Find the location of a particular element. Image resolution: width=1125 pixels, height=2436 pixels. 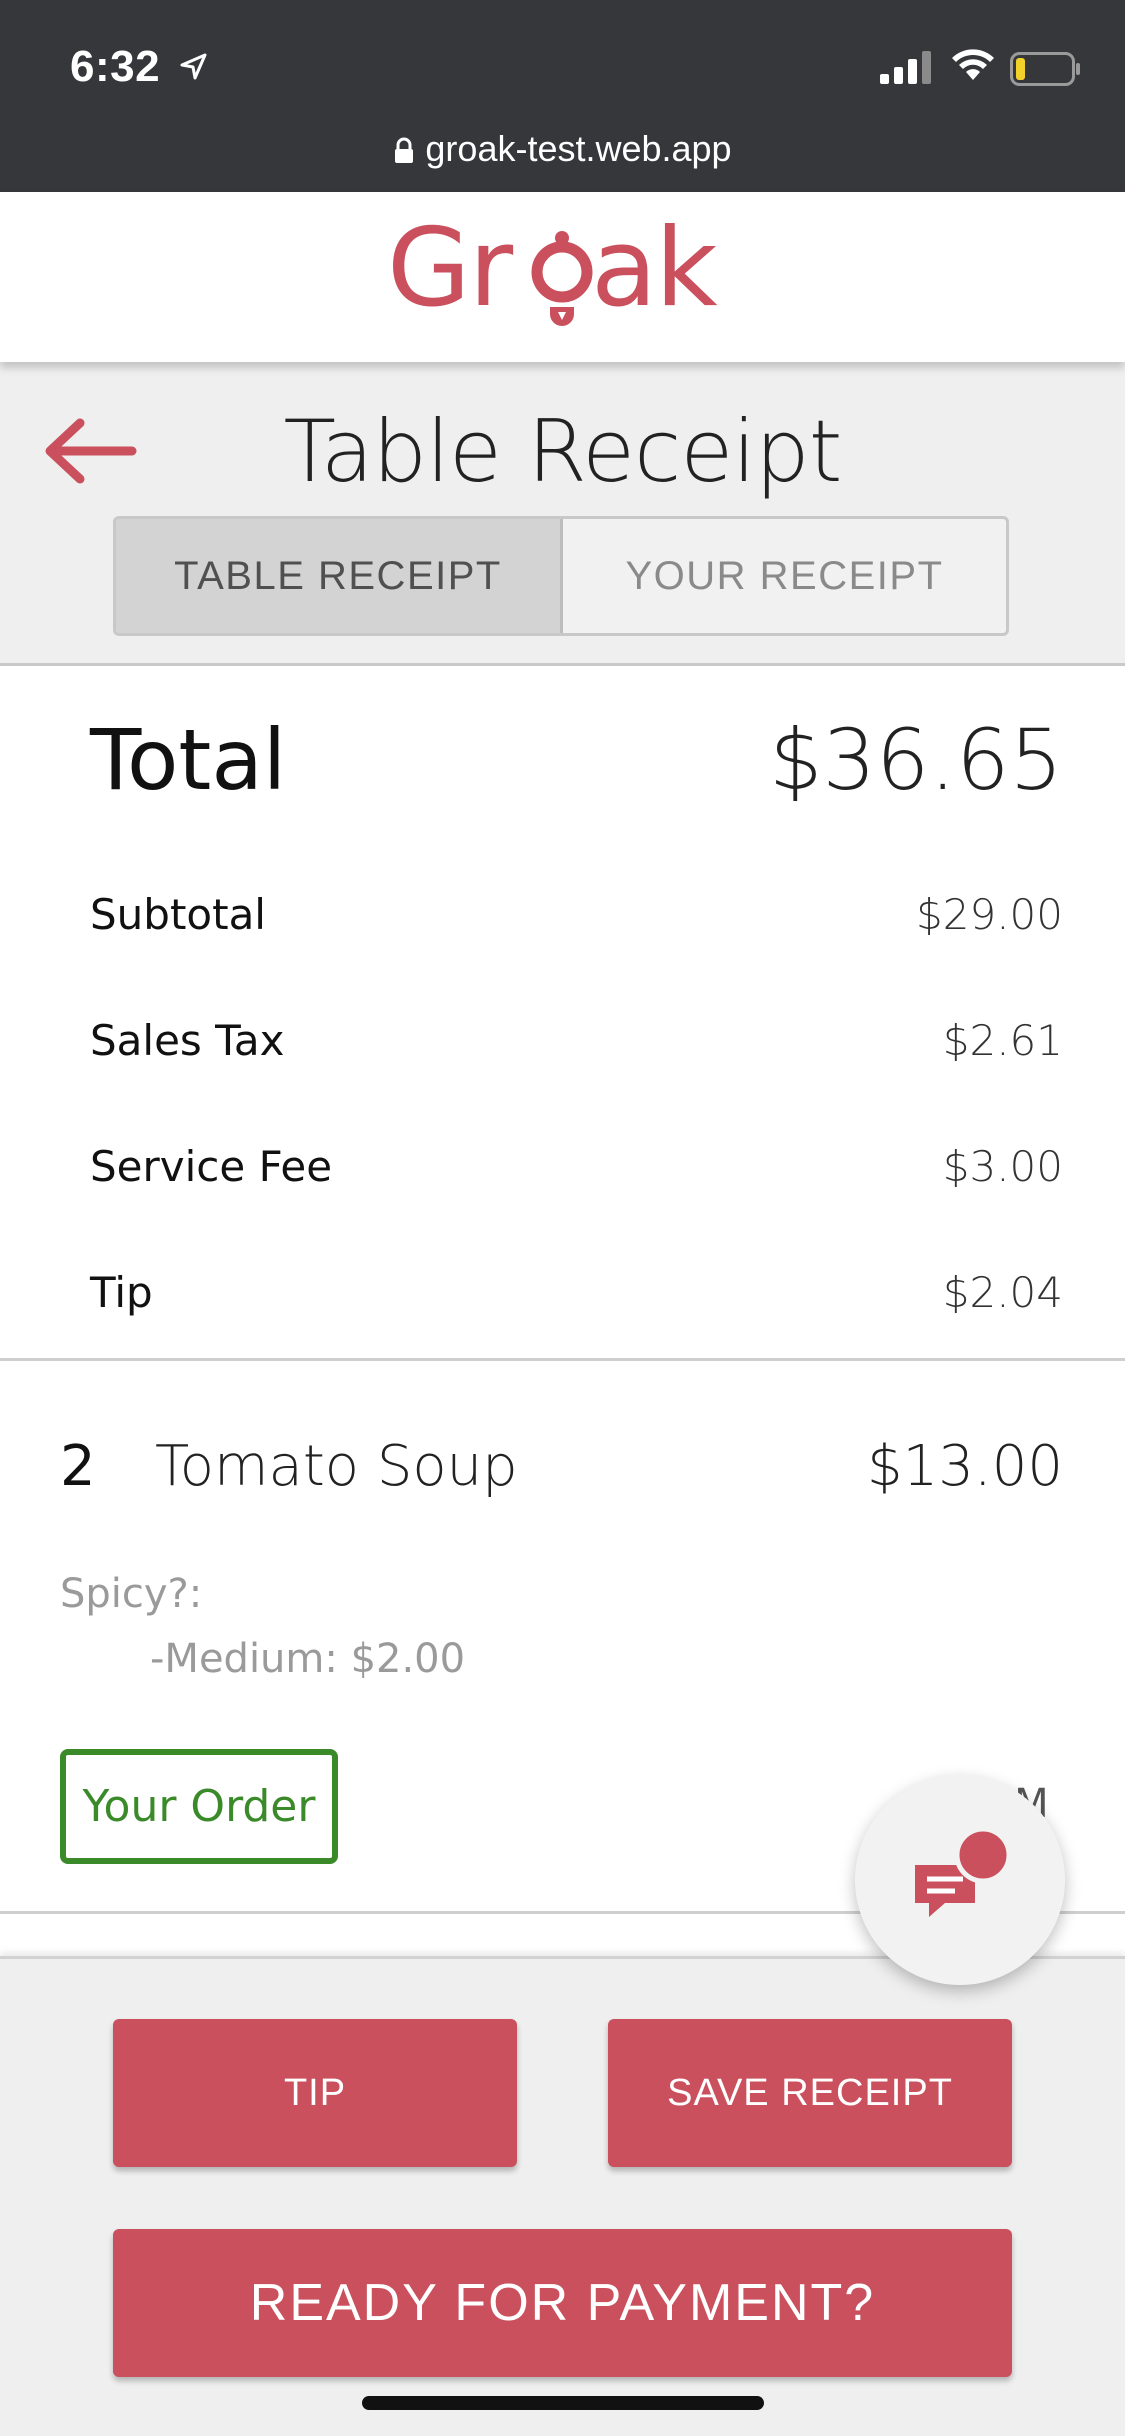

subtotal-row: Subtotal $29.00 is located at coordinates (576, 914).